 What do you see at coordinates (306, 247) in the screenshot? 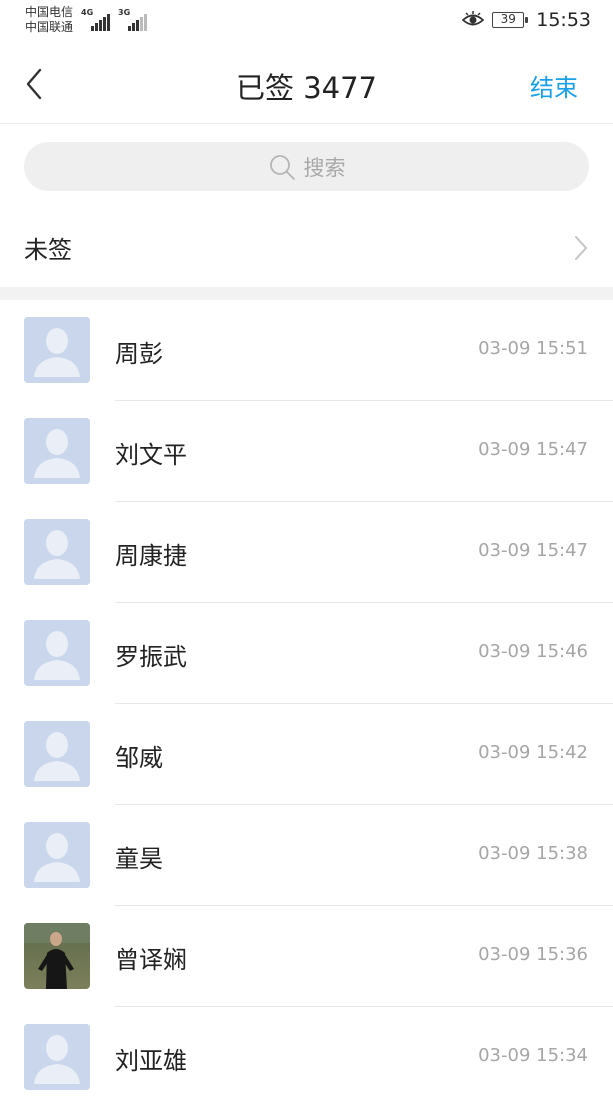
I see `unsigned-row: 未签` at bounding box center [306, 247].